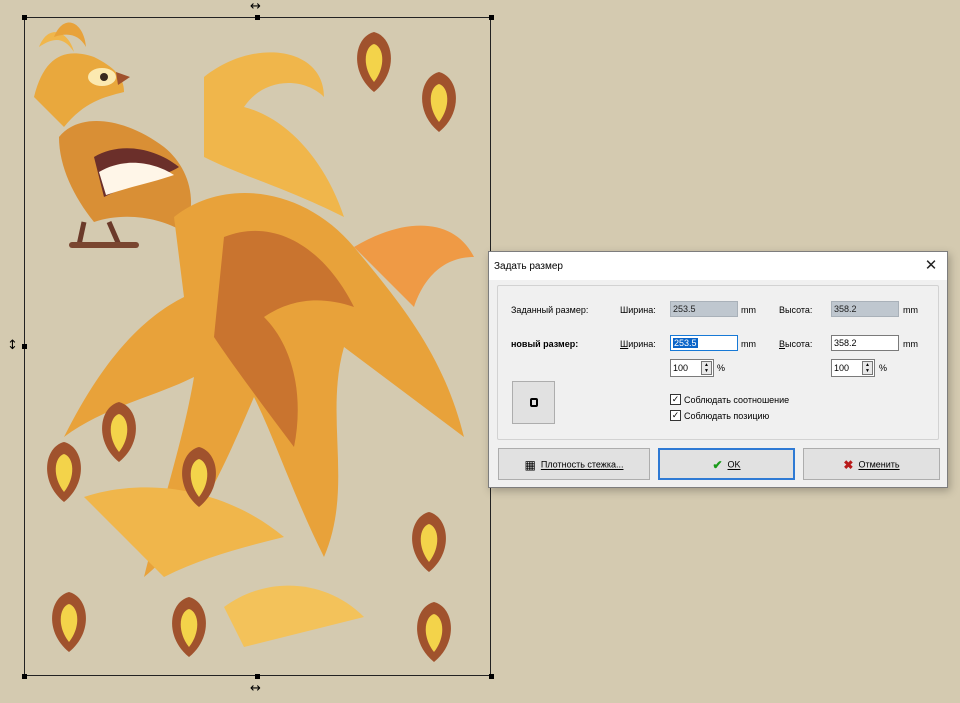 The height and width of the screenshot is (703, 960). What do you see at coordinates (12, 345) in the screenshot?
I see `vertical-resize-icon: ↕` at bounding box center [12, 345].